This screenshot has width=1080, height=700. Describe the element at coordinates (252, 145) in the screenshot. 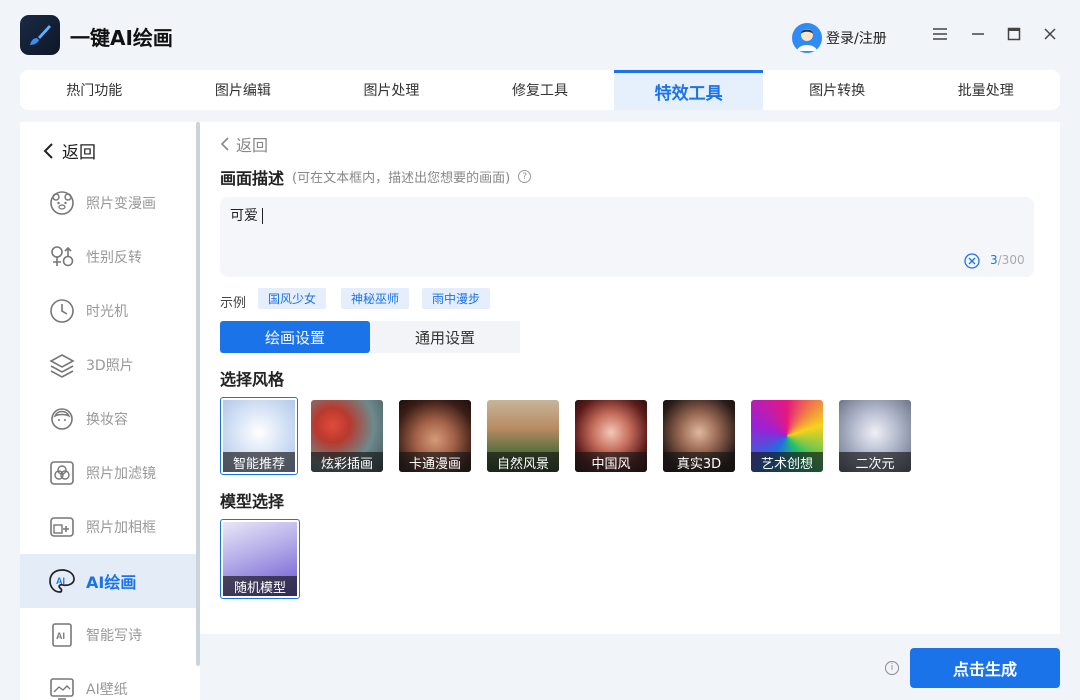

I see `main-back-label: 返回` at that location.